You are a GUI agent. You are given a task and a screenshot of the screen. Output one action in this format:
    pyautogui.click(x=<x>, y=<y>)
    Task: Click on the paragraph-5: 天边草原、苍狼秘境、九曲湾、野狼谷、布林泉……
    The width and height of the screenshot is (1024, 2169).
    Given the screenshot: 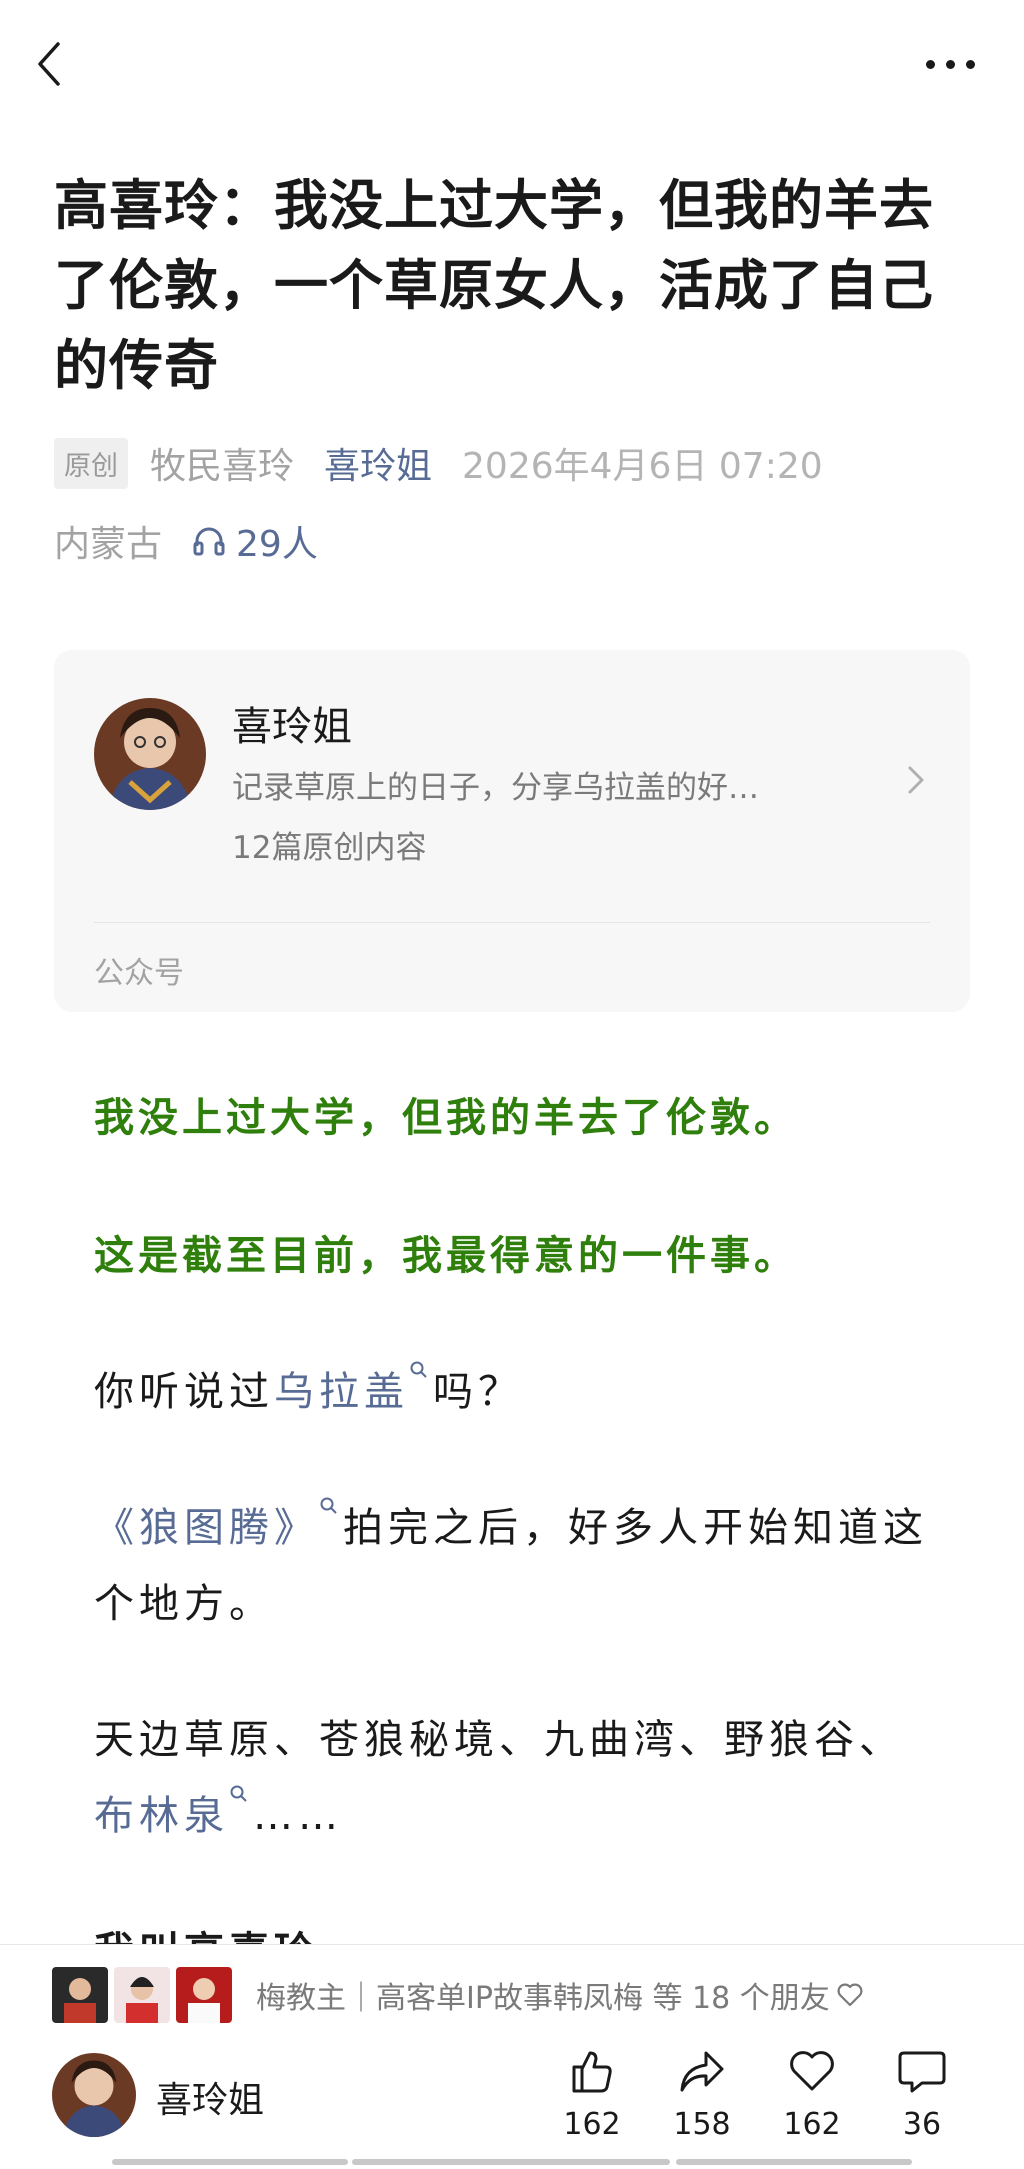 What is the action you would take?
    pyautogui.click(x=499, y=1778)
    